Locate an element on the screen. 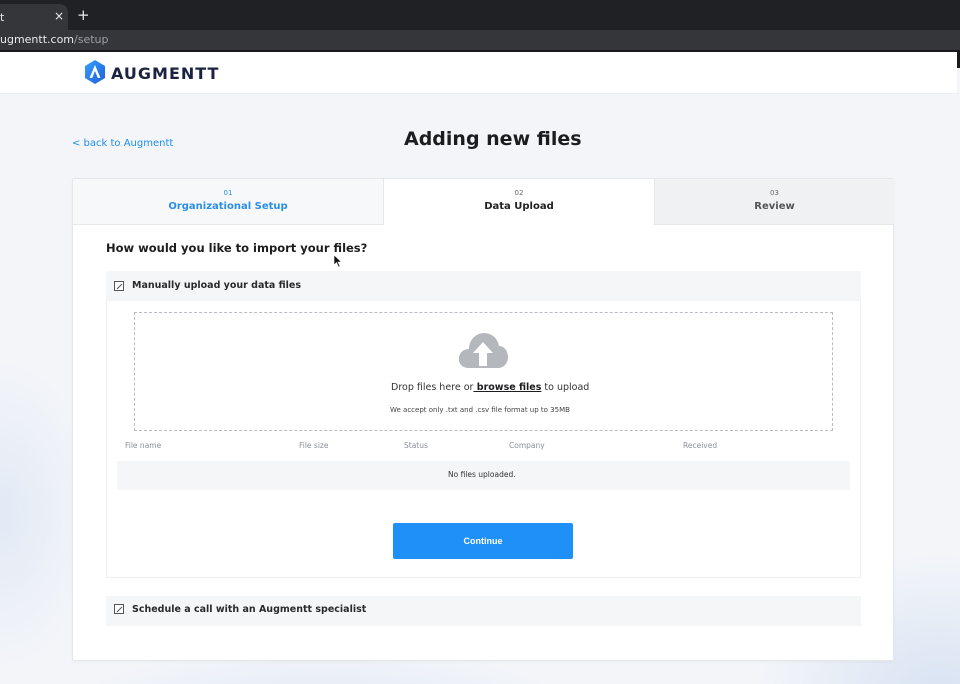 Image resolution: width=960 pixels, height=684 pixels. step-label: Review is located at coordinates (774, 206).